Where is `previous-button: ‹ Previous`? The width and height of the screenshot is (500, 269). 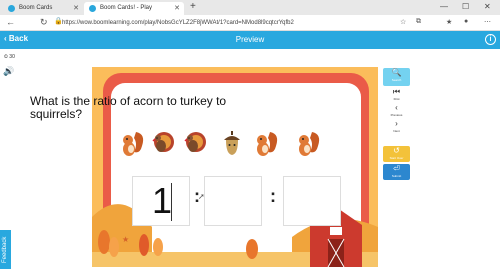 previous-button: ‹ Previous is located at coordinates (396, 111).